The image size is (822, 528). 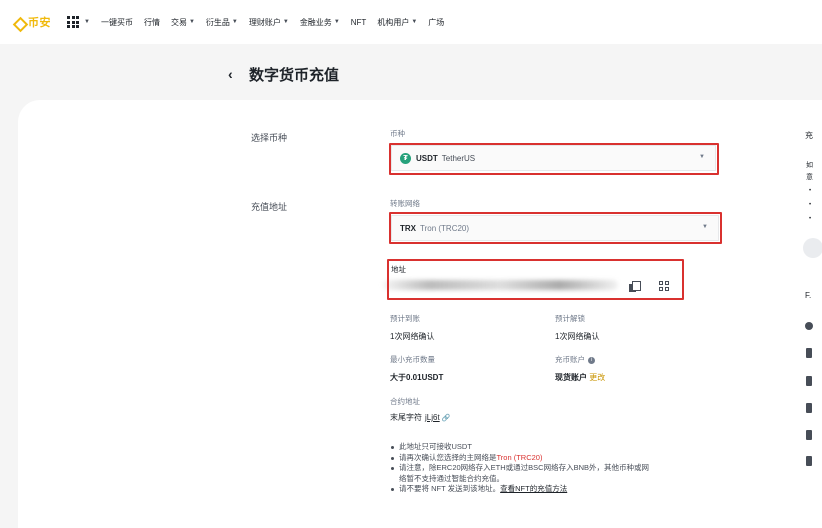 What do you see at coordinates (591, 360) in the screenshot?
I see `info-icon: i` at bounding box center [591, 360].